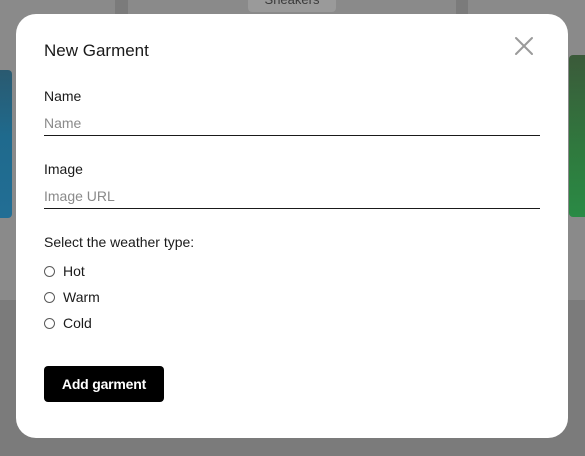  What do you see at coordinates (292, 6) in the screenshot?
I see `background-card-label: Sneakers` at bounding box center [292, 6].